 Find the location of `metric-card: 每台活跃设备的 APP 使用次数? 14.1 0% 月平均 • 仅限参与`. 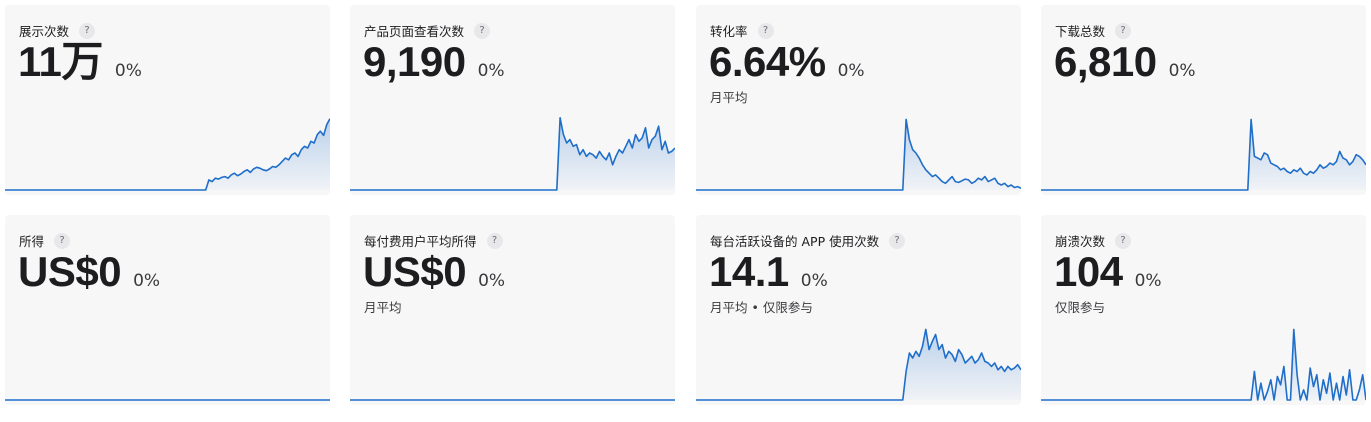

metric-card: 每台活跃设备的 APP 使用次数? 14.1 0% 月平均 • 仅限参与 is located at coordinates (858, 310).